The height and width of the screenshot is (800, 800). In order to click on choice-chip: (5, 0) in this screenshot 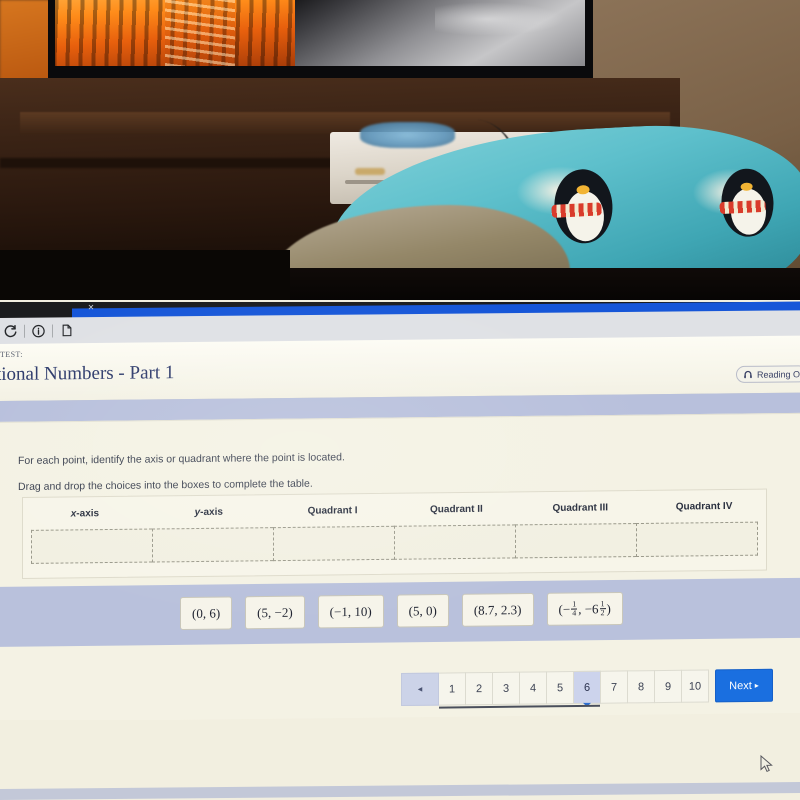, I will do `click(422, 610)`.